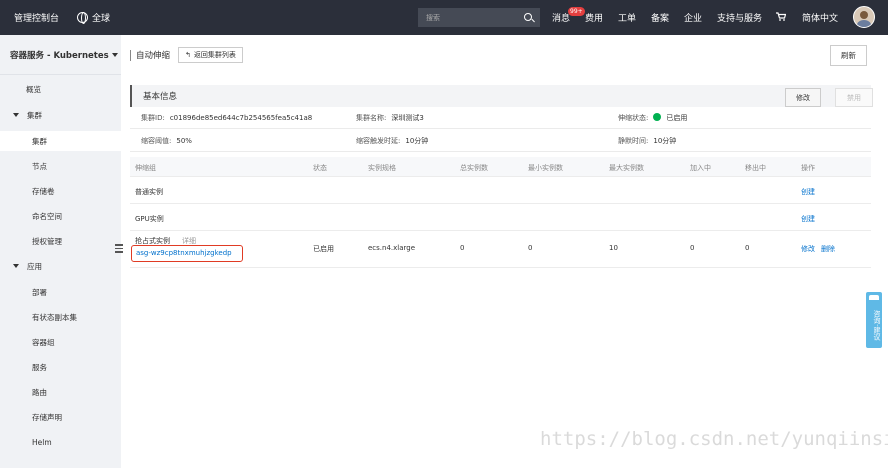 The width and height of the screenshot is (888, 468). Describe the element at coordinates (60, 89) in the screenshot. I see `sidebar-item-overview: 概览` at that location.